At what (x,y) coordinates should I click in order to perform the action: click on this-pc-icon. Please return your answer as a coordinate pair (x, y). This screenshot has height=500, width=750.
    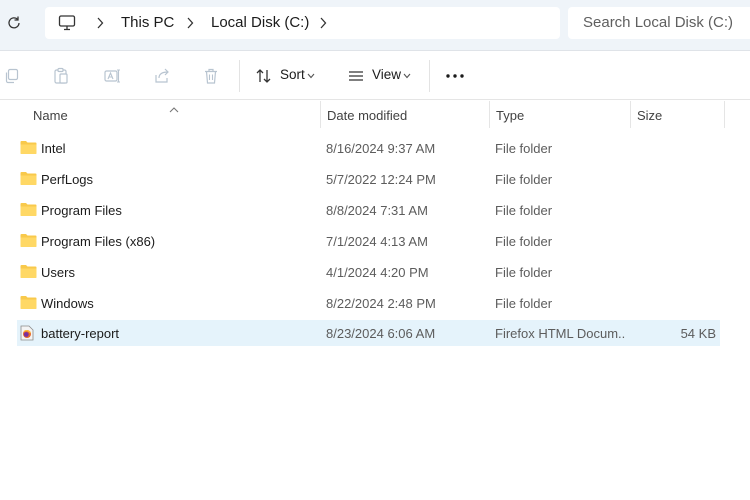
    Looking at the image, I should click on (67, 23).